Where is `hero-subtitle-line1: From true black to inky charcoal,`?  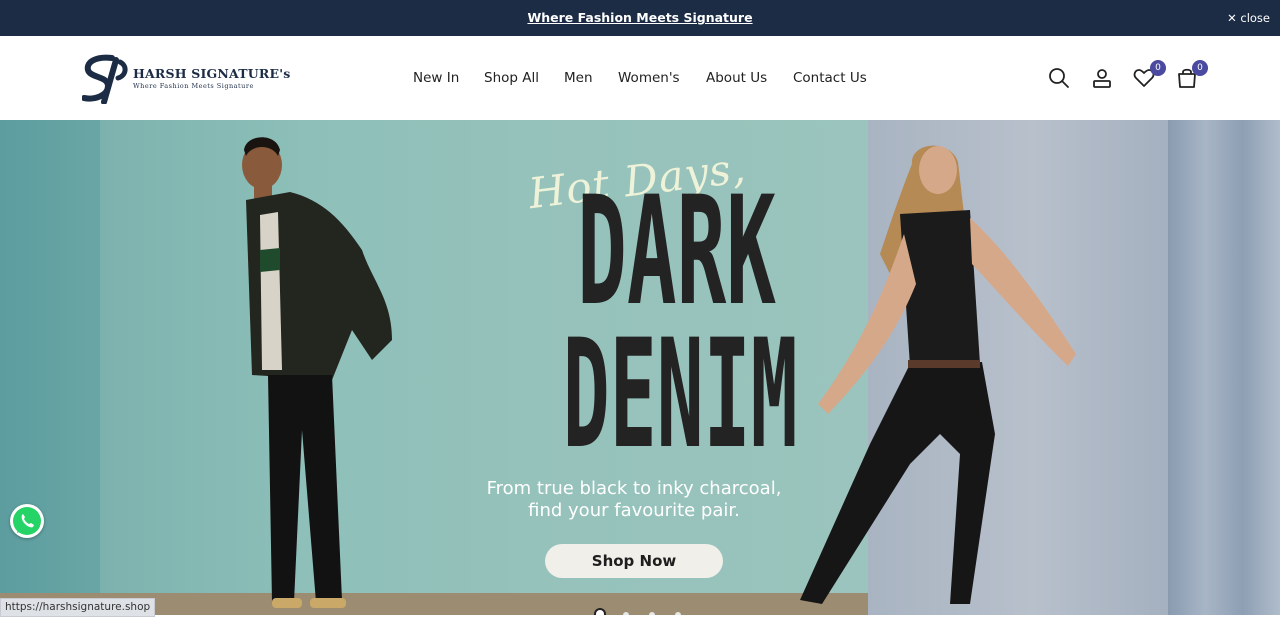
hero-subtitle-line1: From true black to inky charcoal, is located at coordinates (634, 488).